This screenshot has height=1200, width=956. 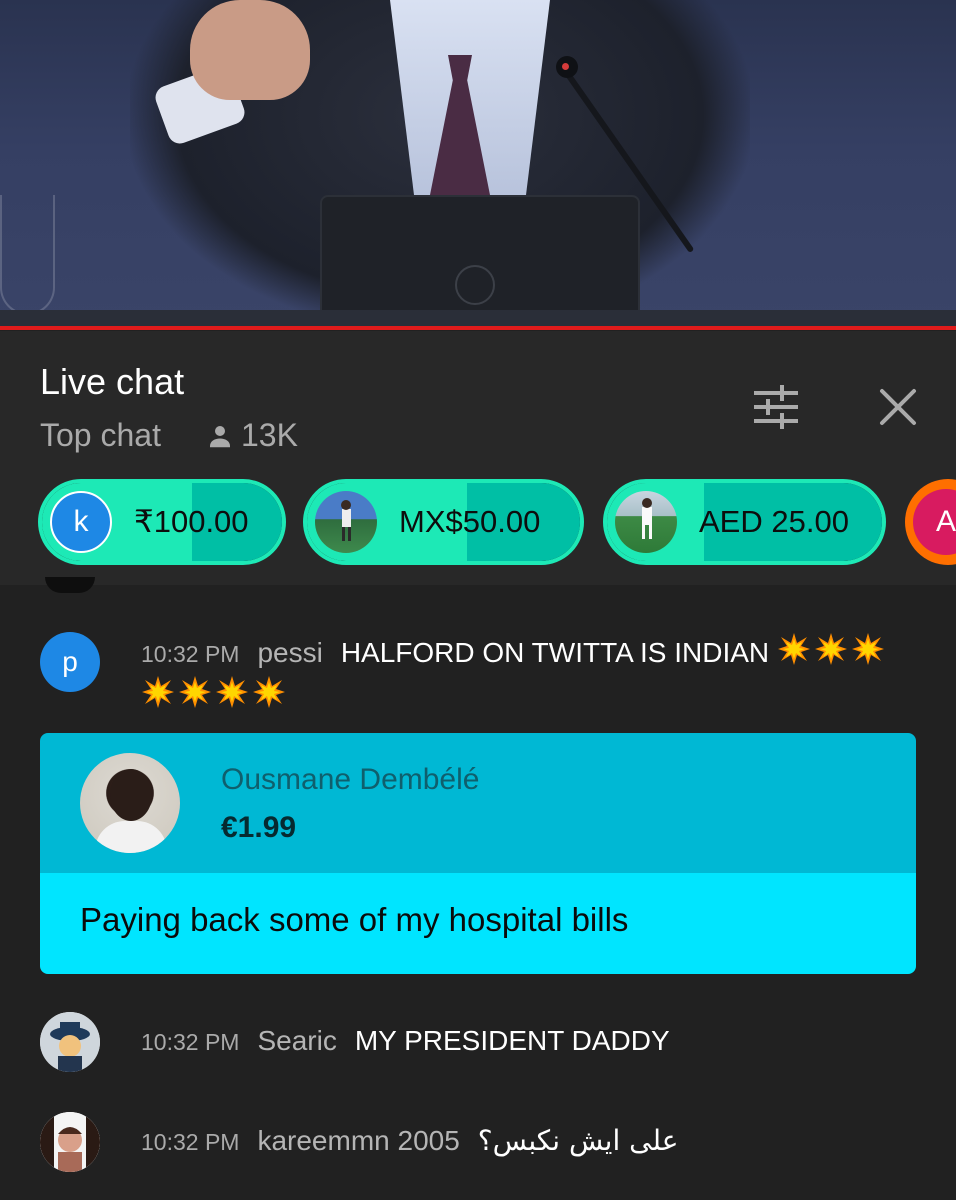 I want to click on superchat-ticker: k ₹100.00 MX$50.00 AED 25.00 A, so click(x=478, y=524).